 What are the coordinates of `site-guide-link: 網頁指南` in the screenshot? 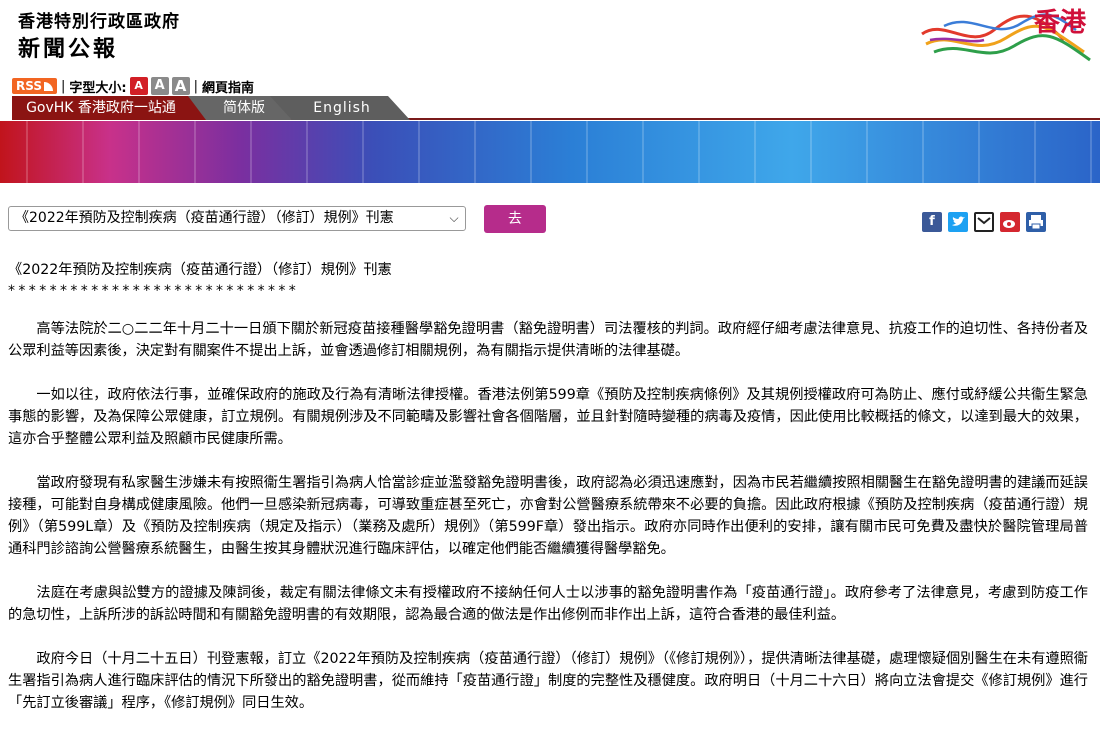 It's located at (228, 86).